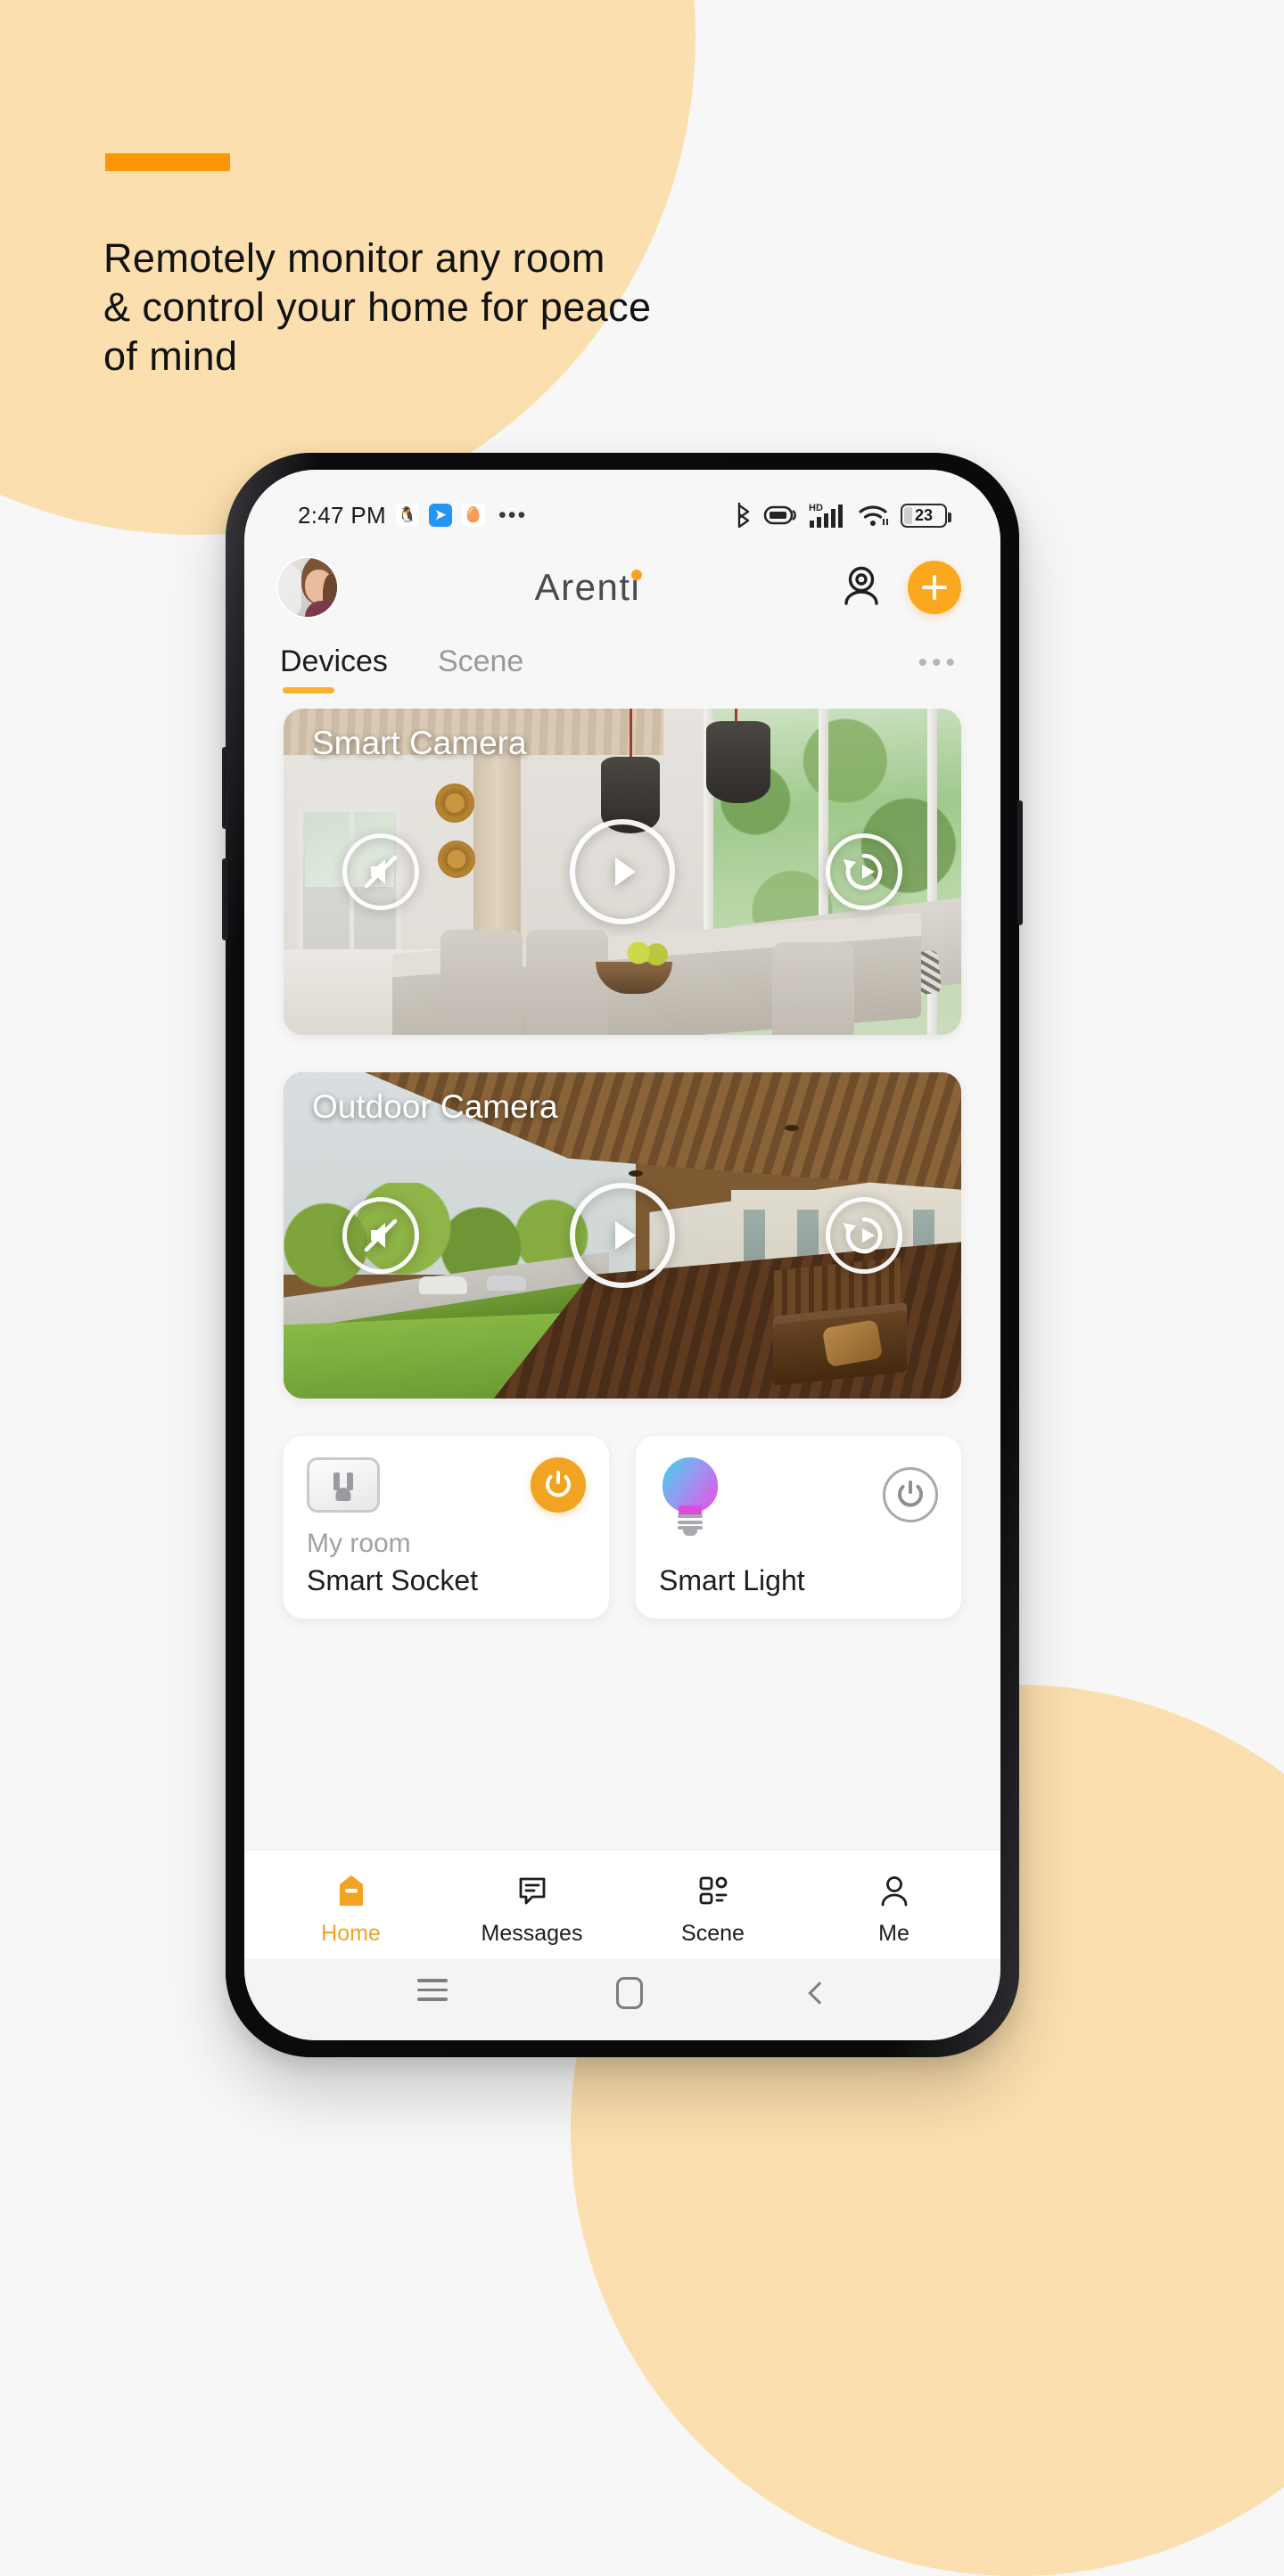  Describe the element at coordinates (1020, 863) in the screenshot. I see `power-button` at that location.